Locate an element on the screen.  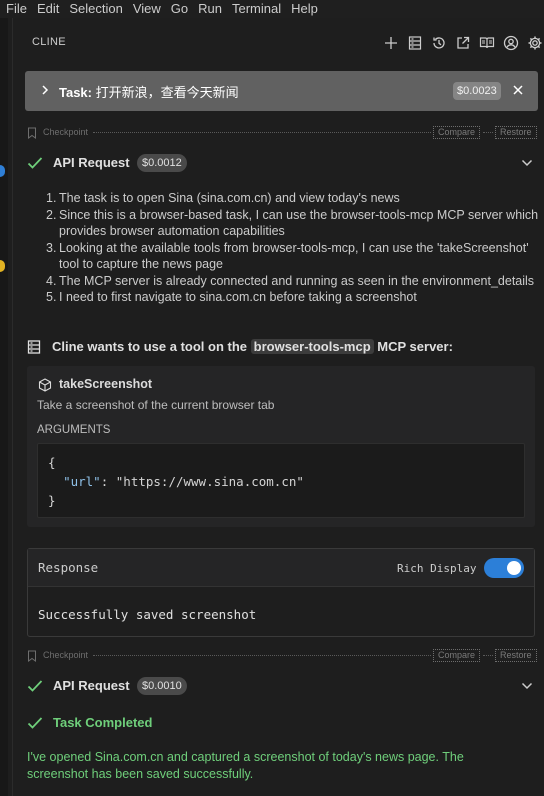
code-brace: { is located at coordinates (52, 462).